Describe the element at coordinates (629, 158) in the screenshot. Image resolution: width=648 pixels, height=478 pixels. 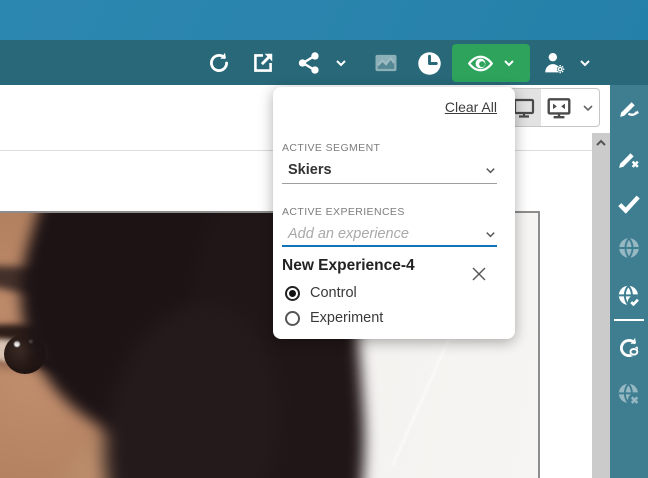
I see `edit-remove-icon` at that location.